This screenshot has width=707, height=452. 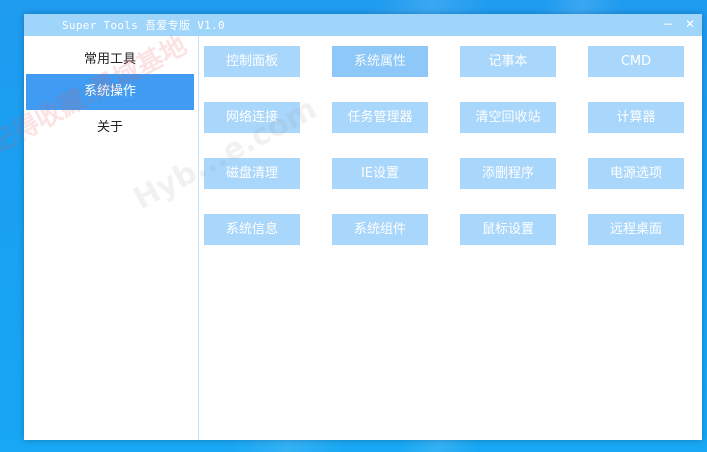 I want to click on minimize-button: −, so click(x=668, y=24).